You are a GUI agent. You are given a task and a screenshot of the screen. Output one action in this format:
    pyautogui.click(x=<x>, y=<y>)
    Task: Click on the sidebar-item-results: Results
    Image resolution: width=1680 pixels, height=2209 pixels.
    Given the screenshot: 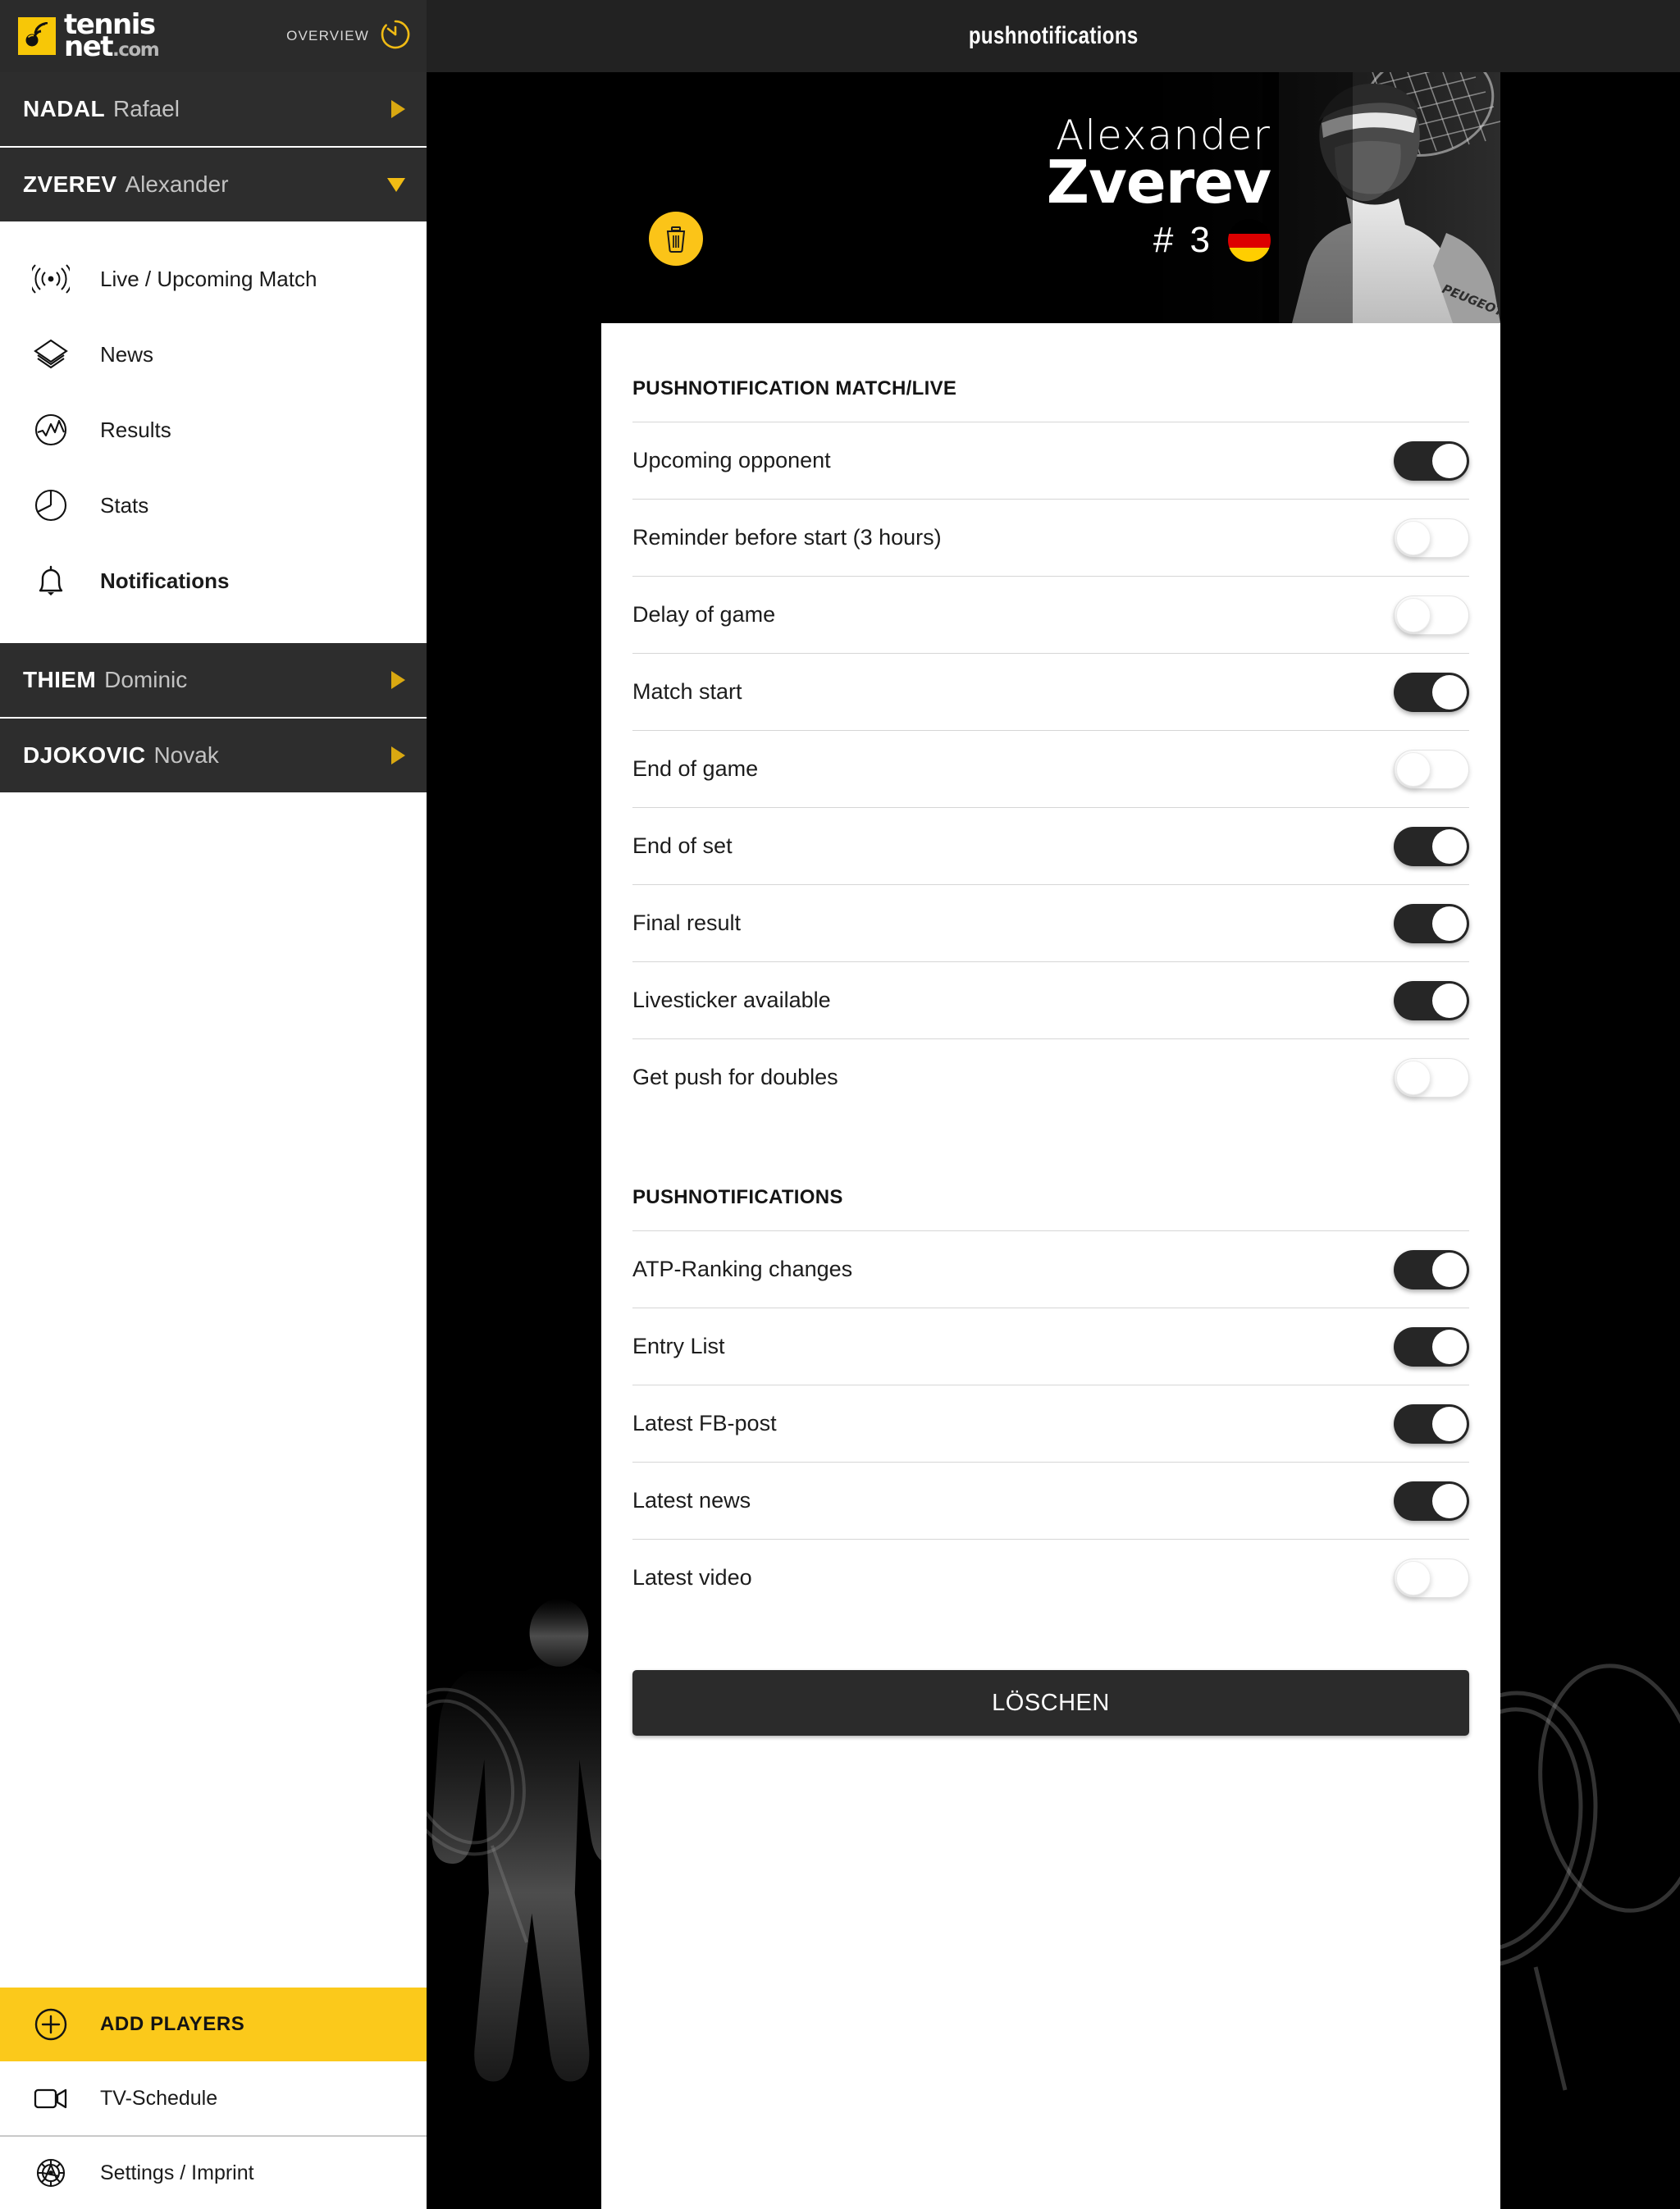 What is the action you would take?
    pyautogui.click(x=214, y=430)
    